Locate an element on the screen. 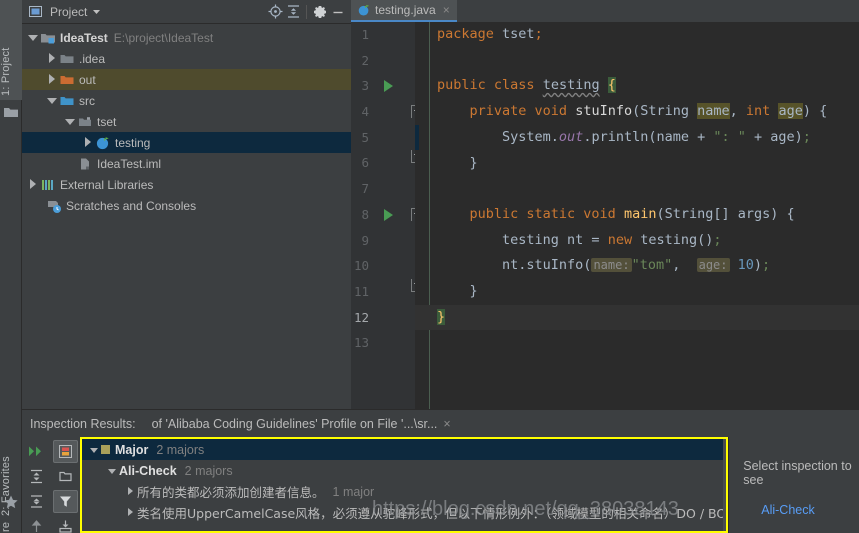 The width and height of the screenshot is (859, 533). tree-node-testing: testing is located at coordinates (186, 142).